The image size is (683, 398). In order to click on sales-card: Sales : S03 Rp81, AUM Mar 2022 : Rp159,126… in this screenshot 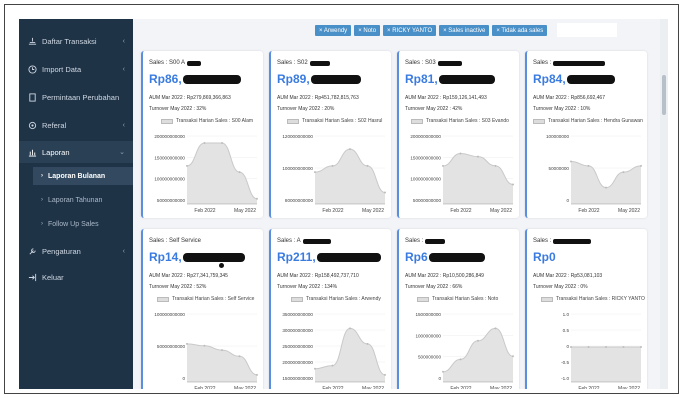, I will do `click(458, 134)`.